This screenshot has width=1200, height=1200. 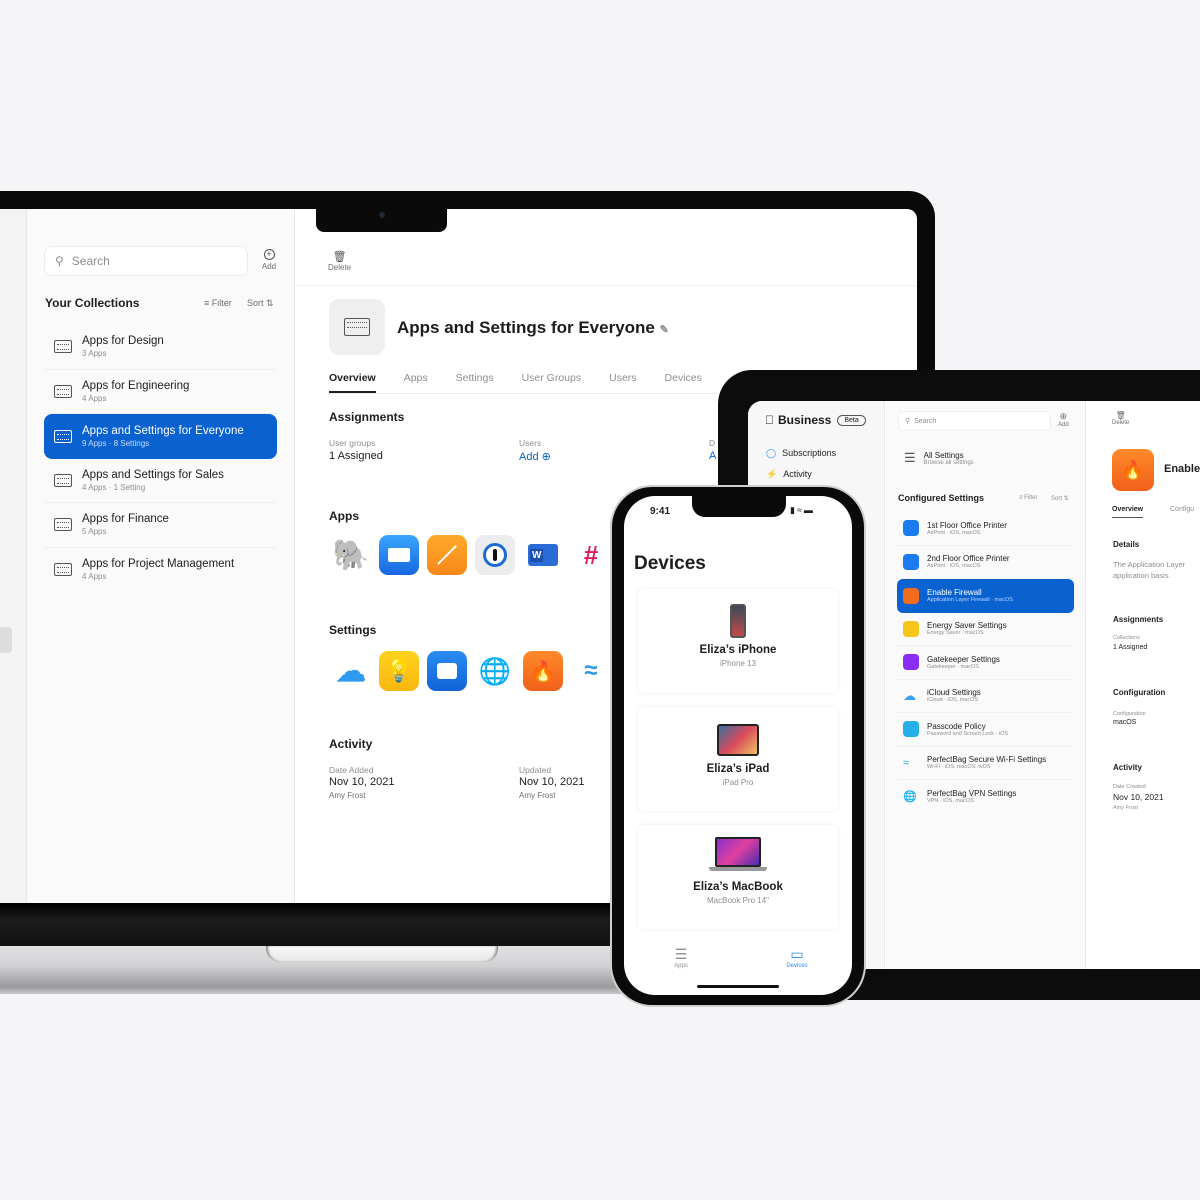 What do you see at coordinates (146, 261) in the screenshot?
I see `search-input: ⚲ Search` at bounding box center [146, 261].